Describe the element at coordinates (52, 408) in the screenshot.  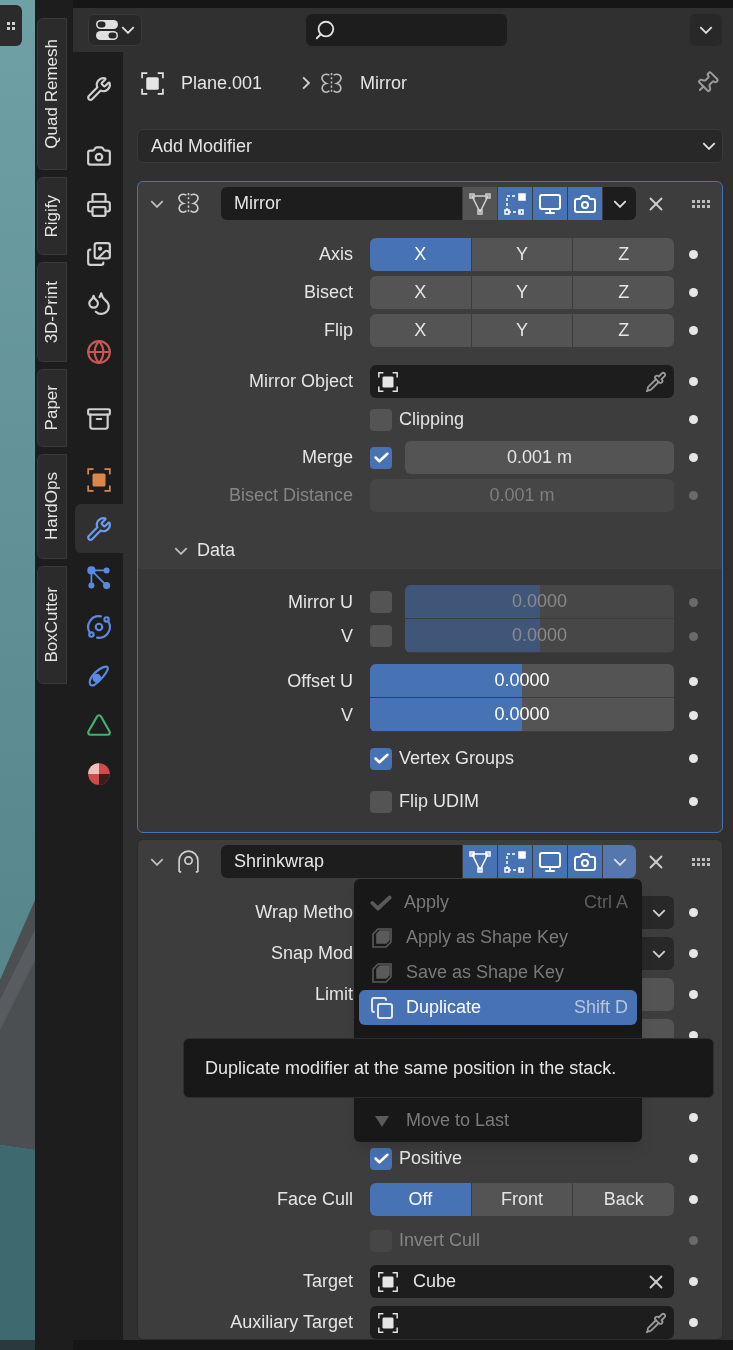
I see `sidebar-tab: Paper` at that location.